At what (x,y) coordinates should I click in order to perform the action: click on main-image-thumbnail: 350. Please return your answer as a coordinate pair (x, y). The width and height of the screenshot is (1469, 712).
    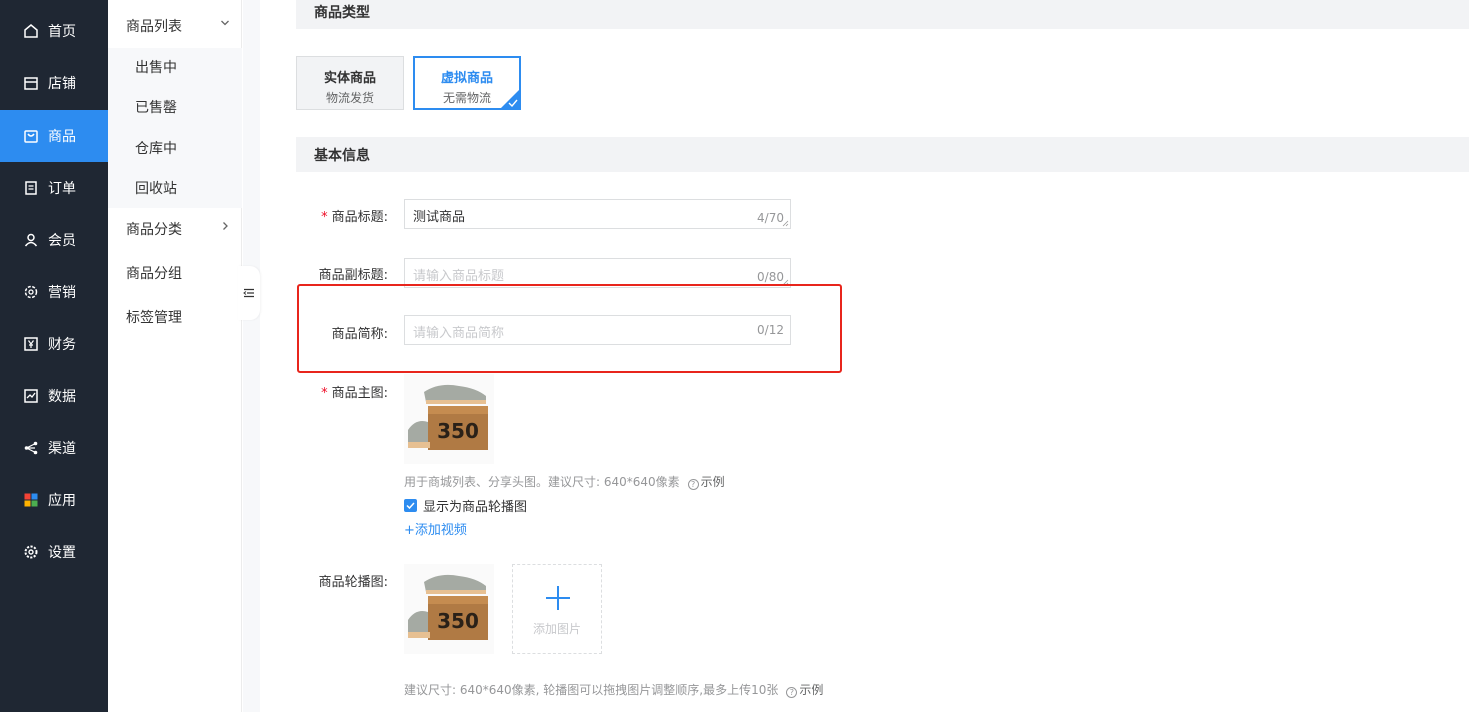
    Looking at the image, I should click on (449, 419).